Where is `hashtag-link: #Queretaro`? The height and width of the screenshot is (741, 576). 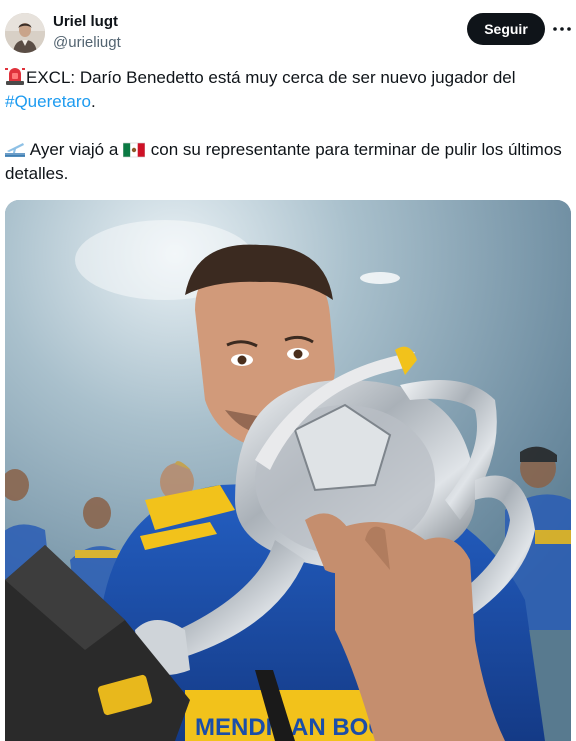
hashtag-link: #Queretaro is located at coordinates (48, 101).